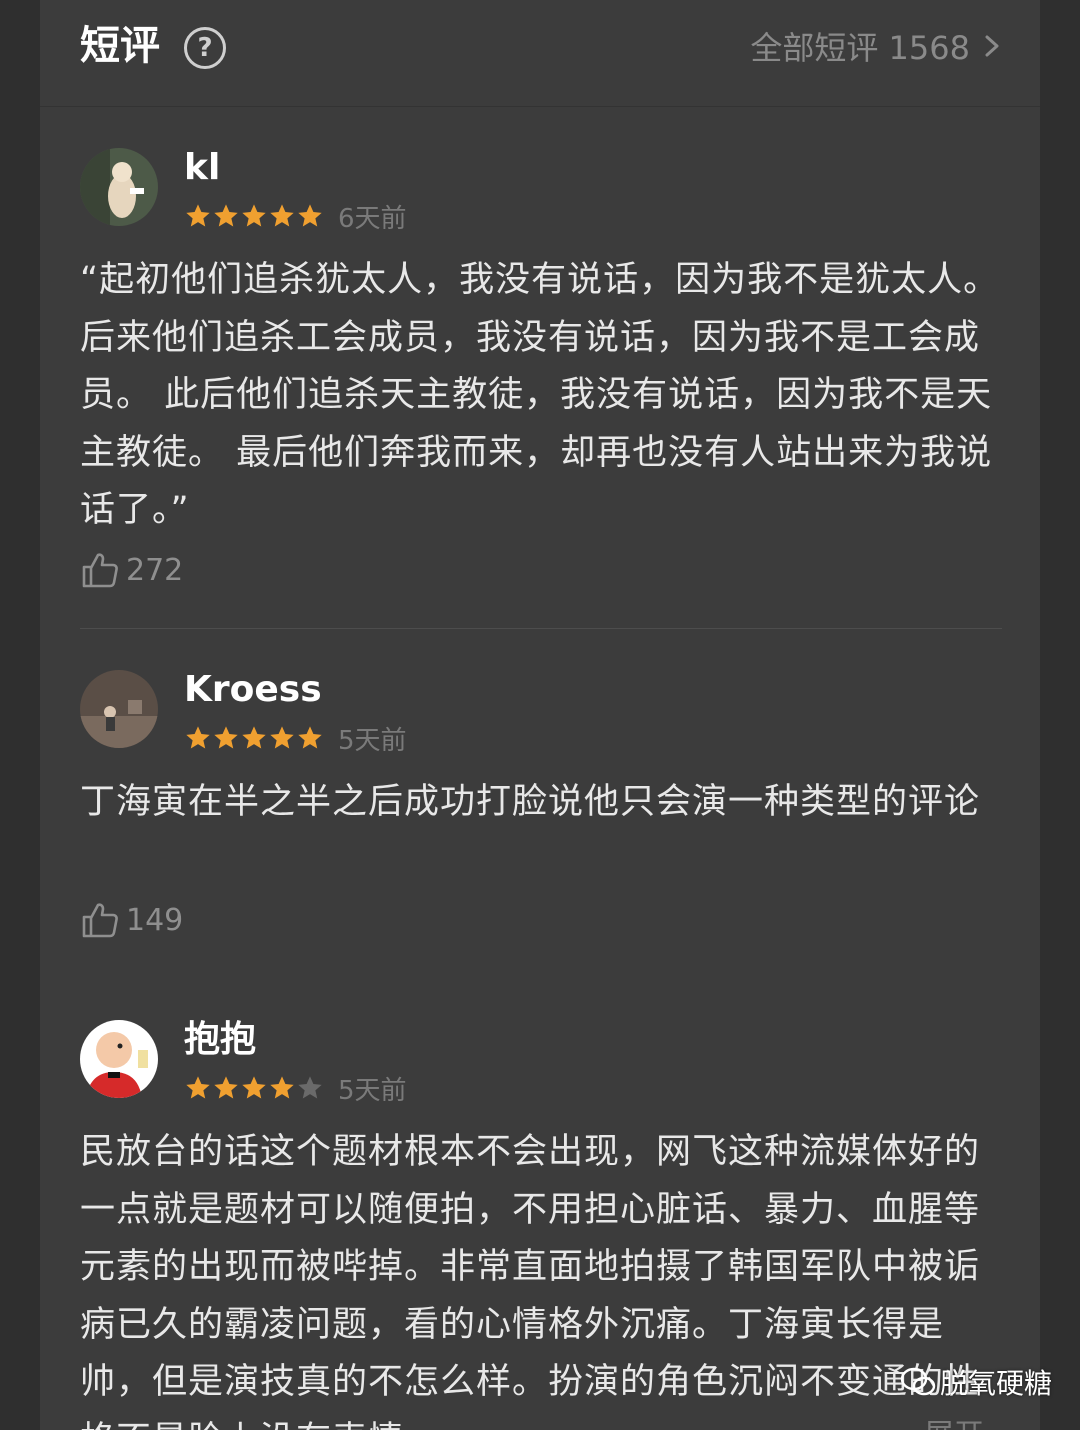 This screenshot has width=1080, height=1430. I want to click on like-count: 272, so click(155, 570).